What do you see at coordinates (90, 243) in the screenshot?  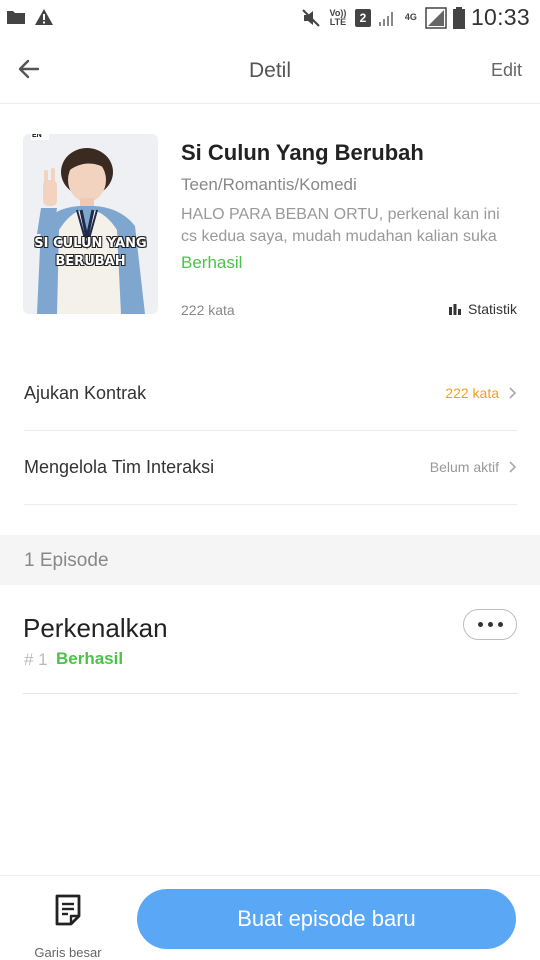 I see `cover-title-line1: SI CULUN YANG` at bounding box center [90, 243].